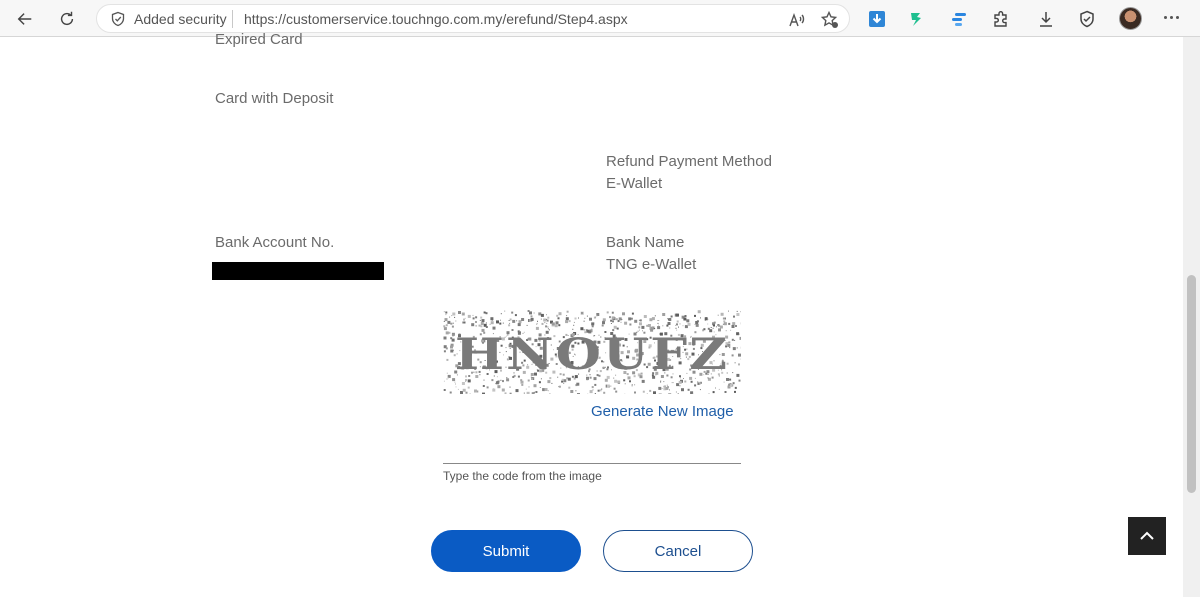  I want to click on captcha-code-input, so click(592, 452).